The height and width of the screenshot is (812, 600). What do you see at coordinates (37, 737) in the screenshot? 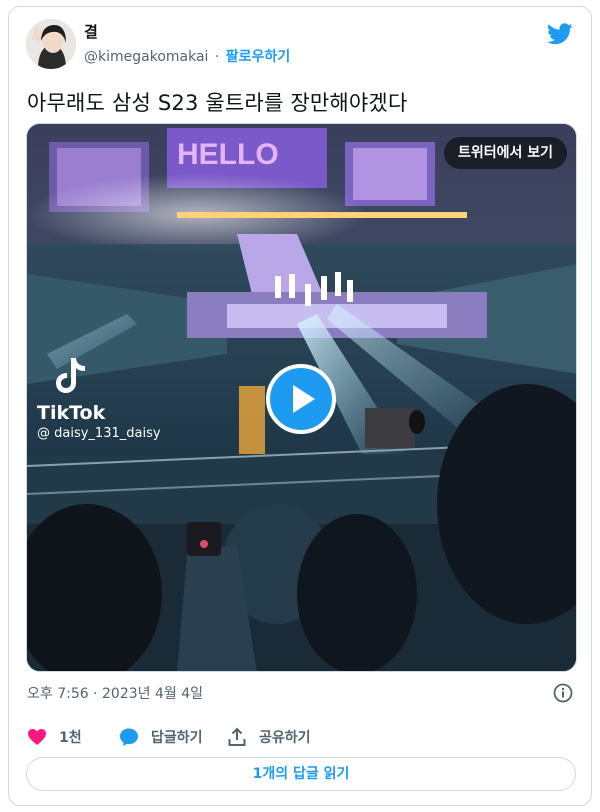
I see `heart-icon` at bounding box center [37, 737].